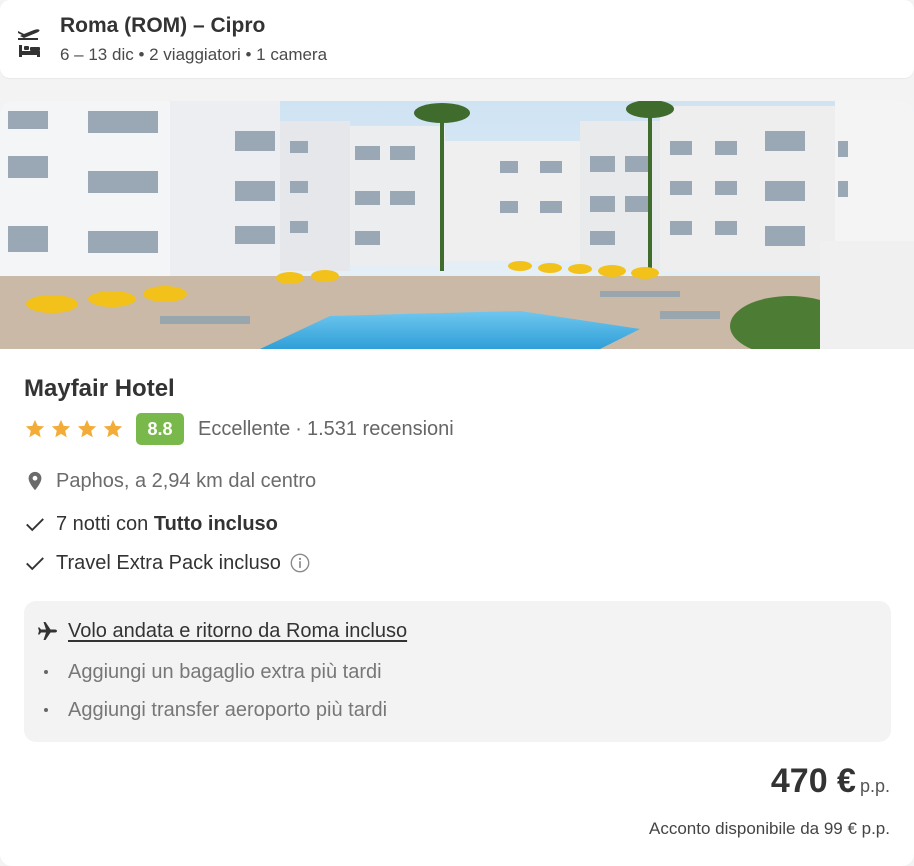  I want to click on add-baggage-text: Aggiungi un bagaglio extra più tardi, so click(225, 671).